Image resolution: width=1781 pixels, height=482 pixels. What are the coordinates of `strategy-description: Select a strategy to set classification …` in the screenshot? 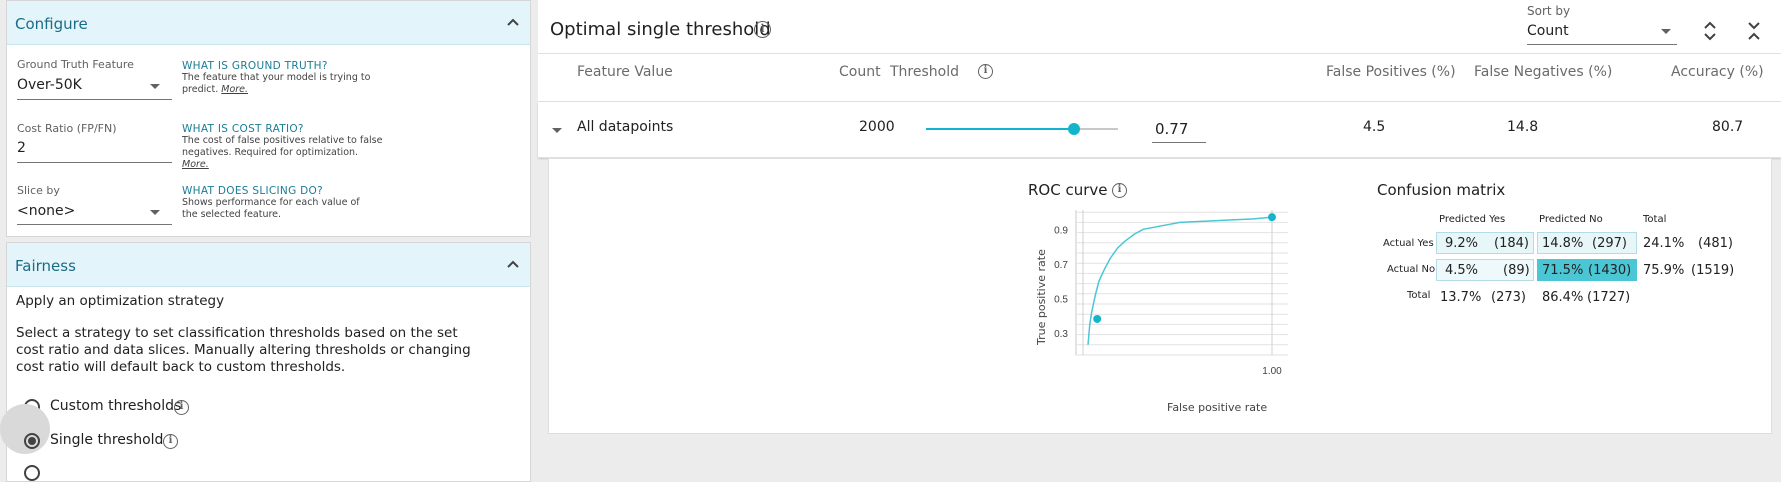 It's located at (243, 350).